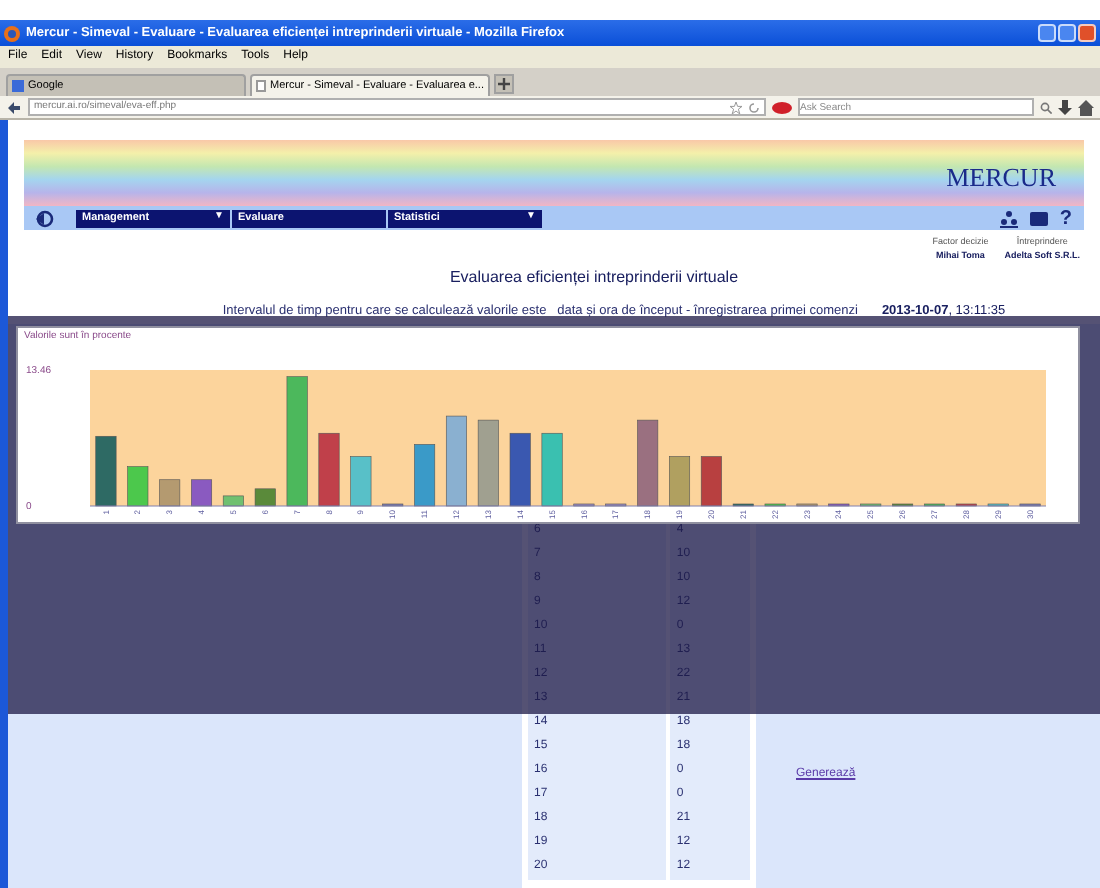 The height and width of the screenshot is (888, 1100). Describe the element at coordinates (1065, 218) in the screenshot. I see `help-button: ?` at that location.